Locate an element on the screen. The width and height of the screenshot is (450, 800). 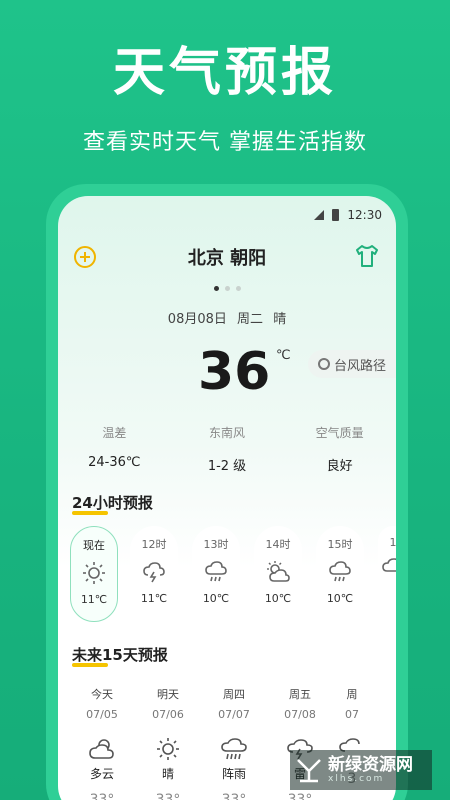
stat-label: 空气质量 is located at coordinates (339, 433).